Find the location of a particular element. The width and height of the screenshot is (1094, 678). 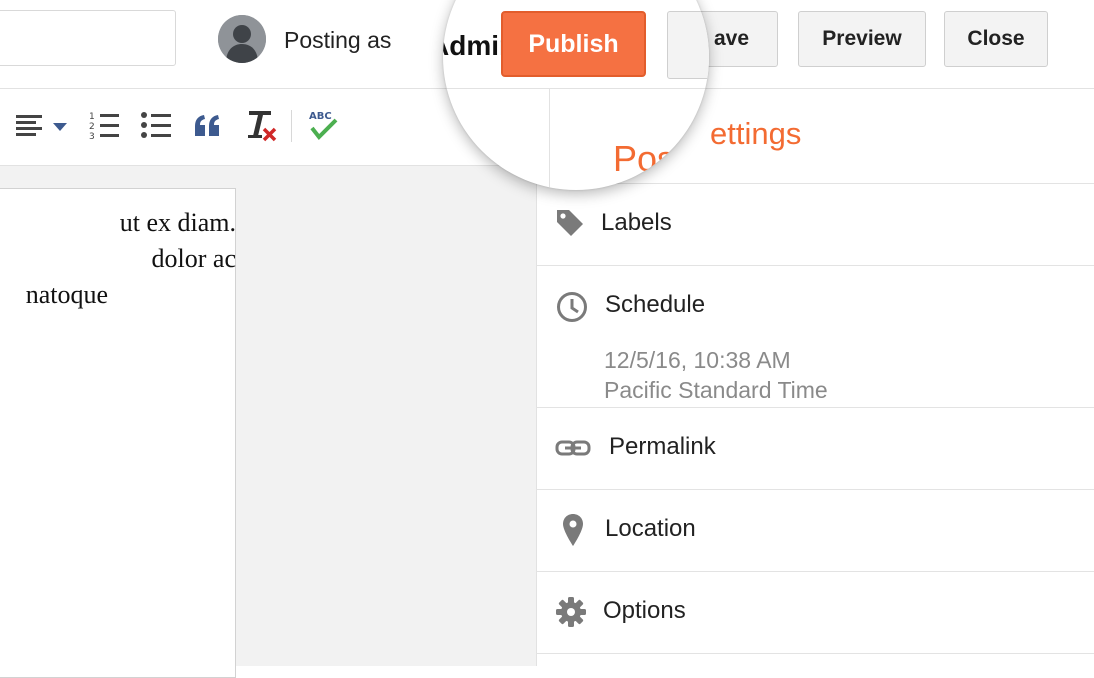

post-settings-heading: ettings is located at coordinates (755, 134).